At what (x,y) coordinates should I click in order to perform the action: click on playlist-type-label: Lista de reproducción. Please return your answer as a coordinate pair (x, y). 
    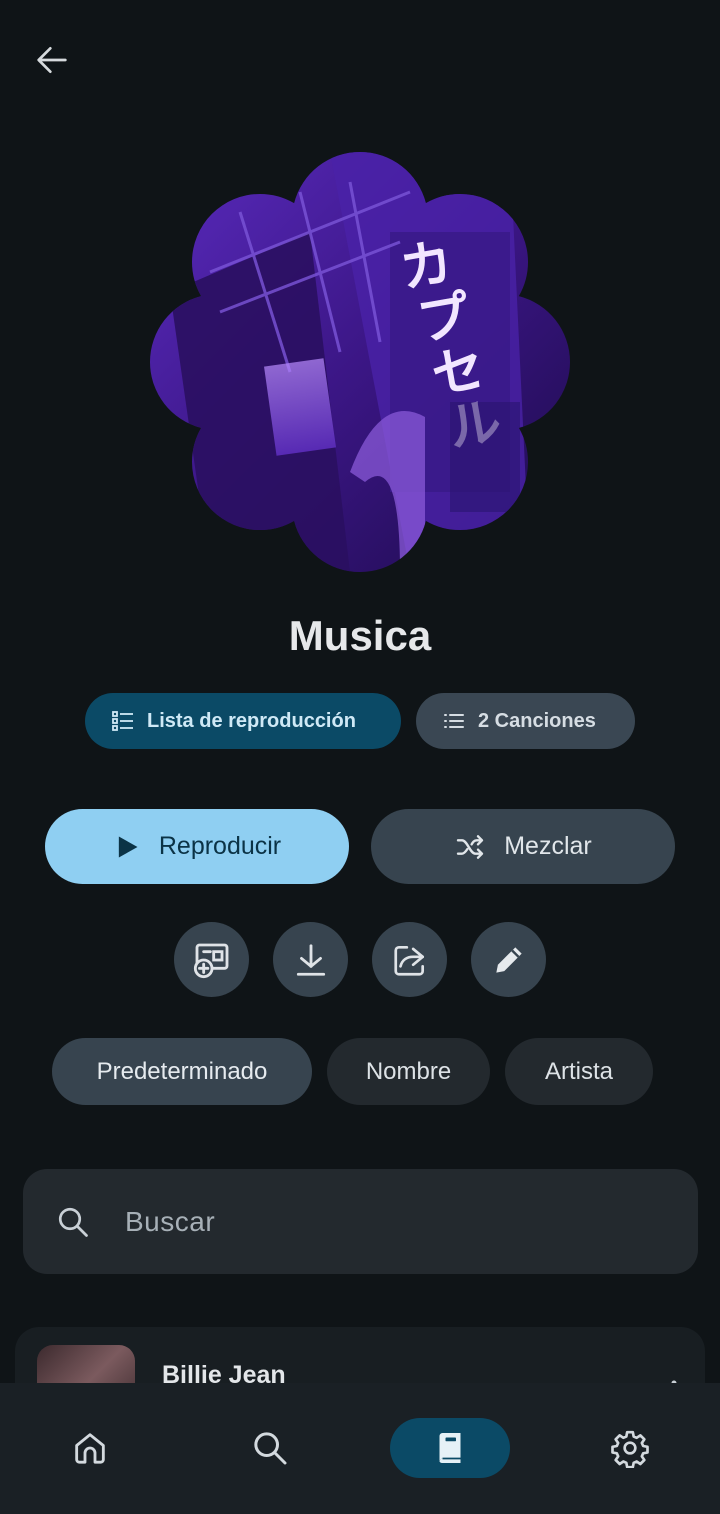
    Looking at the image, I should click on (251, 720).